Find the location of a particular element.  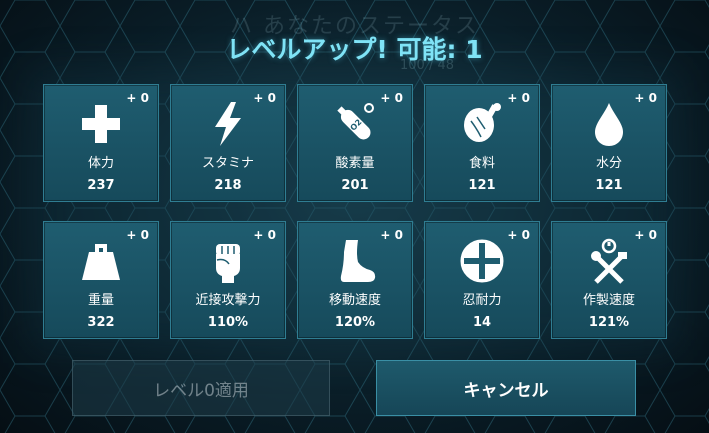

stat-card-health: + 0 体力 237 is located at coordinates (101, 143).